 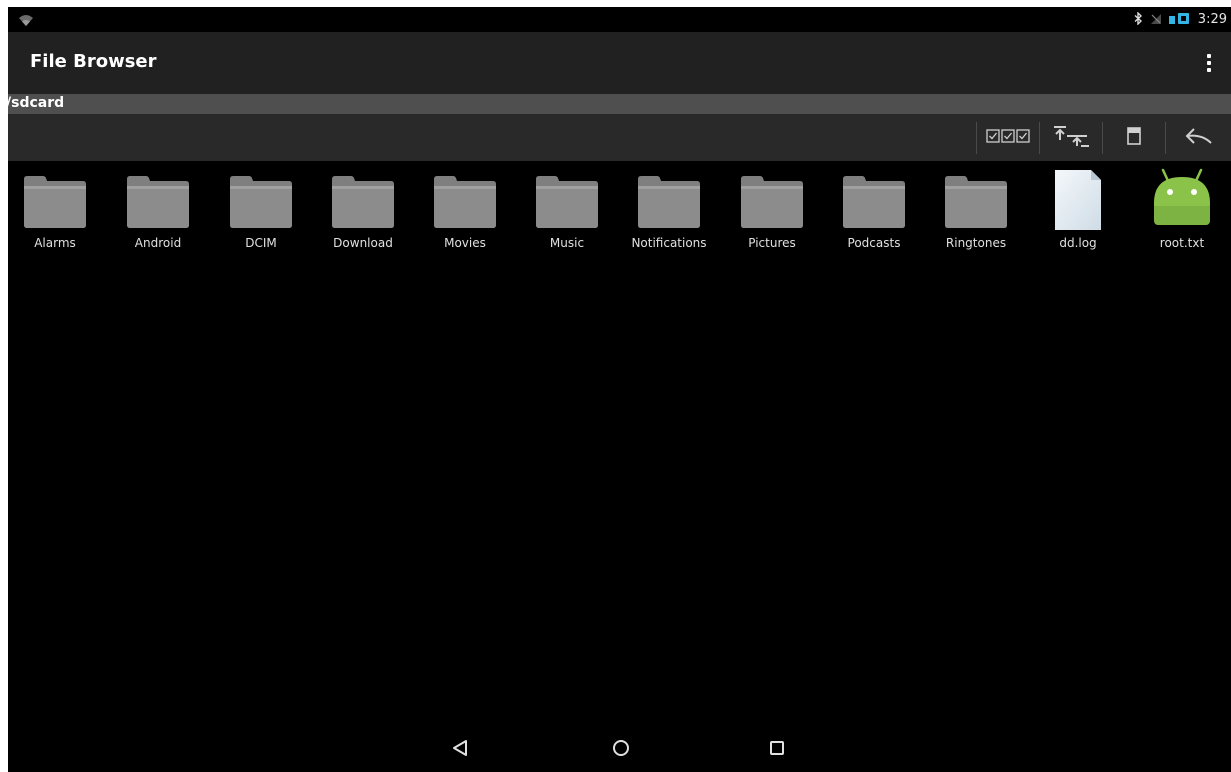 What do you see at coordinates (36, 103) in the screenshot?
I see `current-path: /sdcard` at bounding box center [36, 103].